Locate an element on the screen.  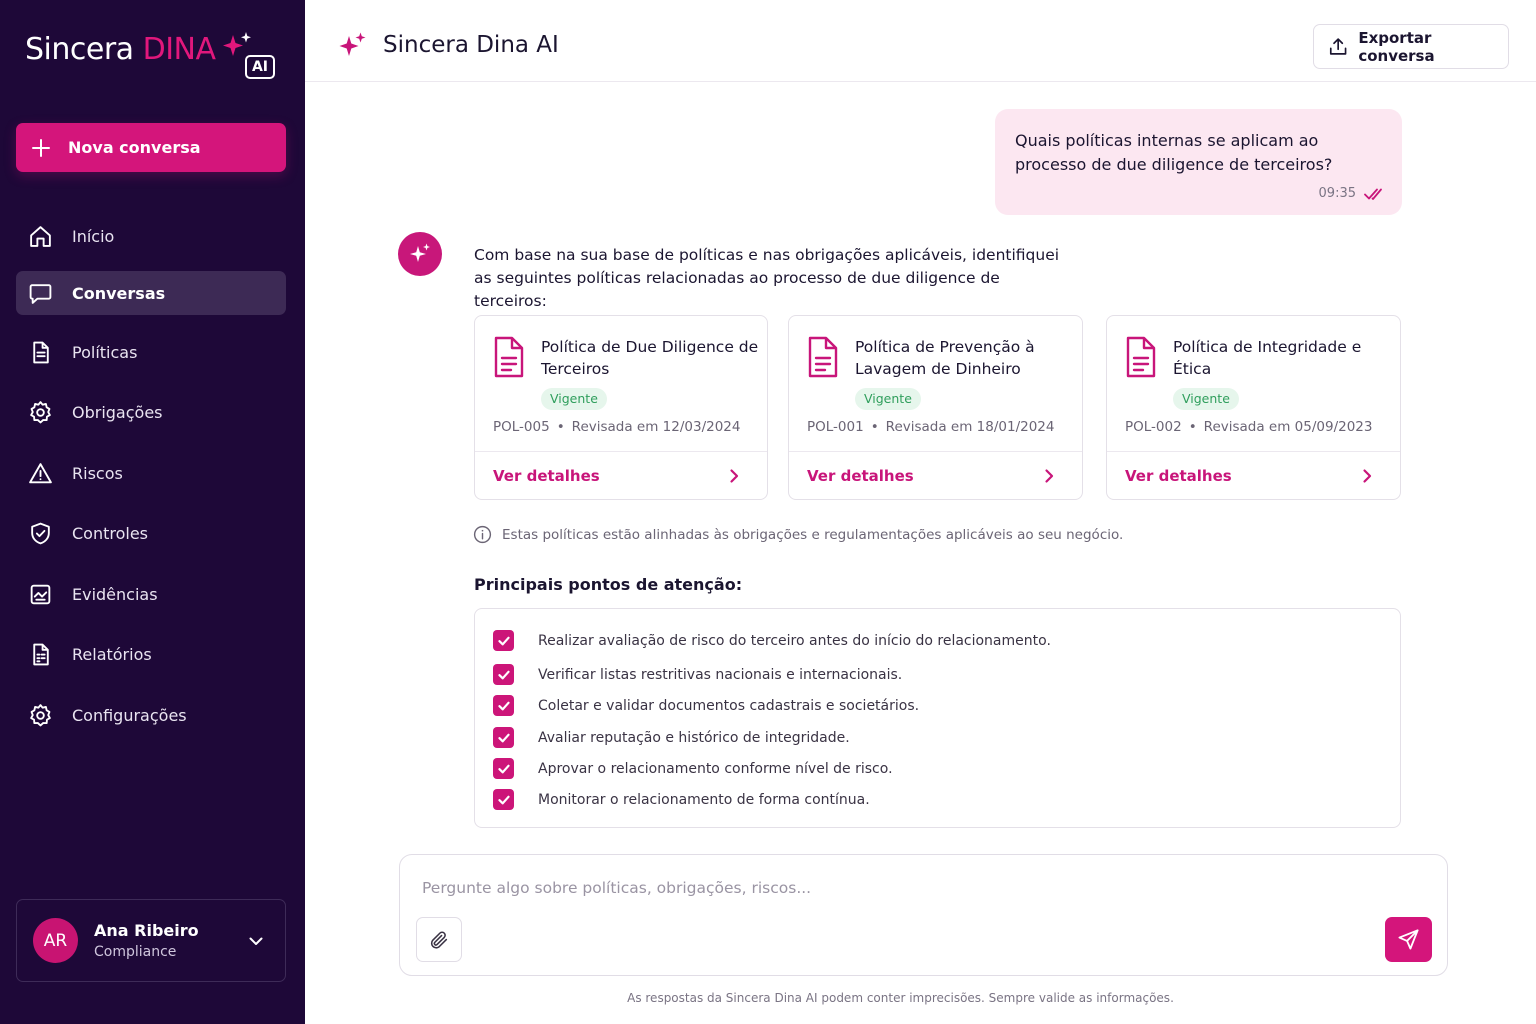
attention-title: Principais pontos de atenção: is located at coordinates (608, 584).